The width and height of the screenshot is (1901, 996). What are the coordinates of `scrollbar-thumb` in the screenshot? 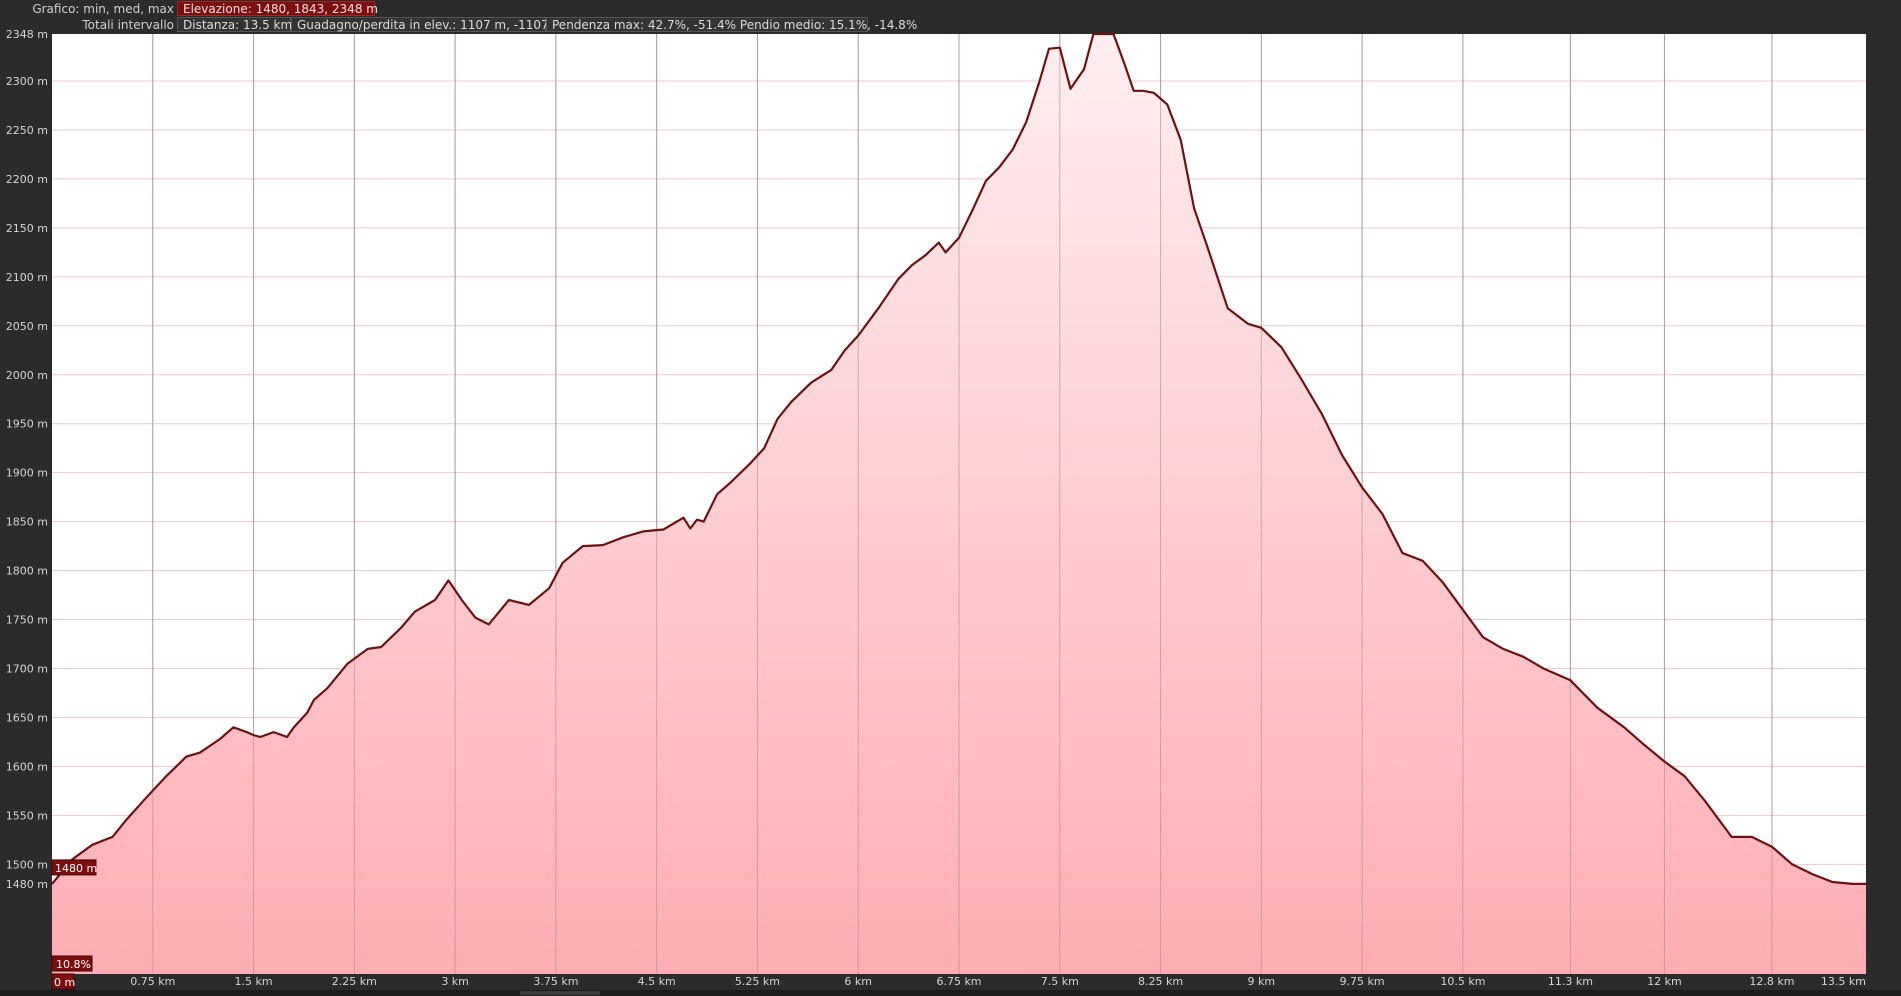 It's located at (560, 993).